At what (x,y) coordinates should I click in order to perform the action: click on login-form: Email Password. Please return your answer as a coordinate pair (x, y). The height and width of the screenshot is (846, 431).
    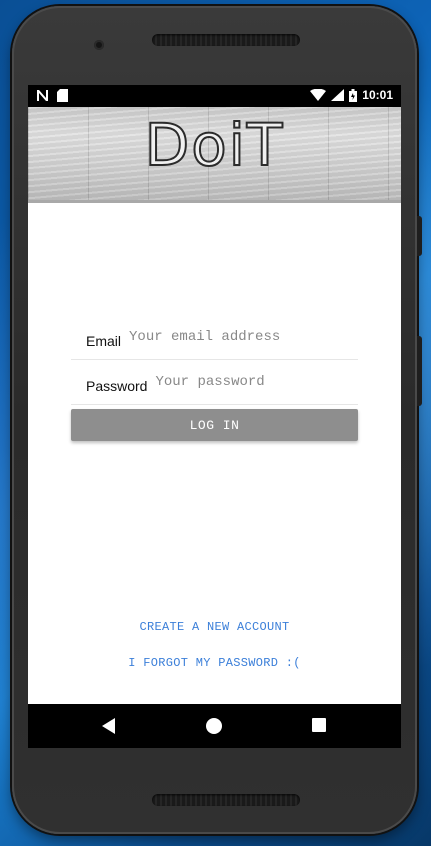
    Looking at the image, I should click on (214, 360).